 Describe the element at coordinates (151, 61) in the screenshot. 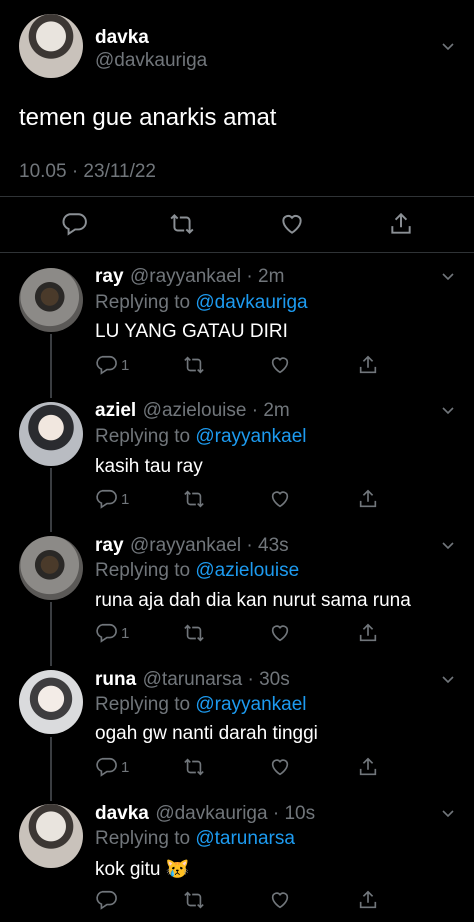

I see `handle: @davkauriga` at that location.